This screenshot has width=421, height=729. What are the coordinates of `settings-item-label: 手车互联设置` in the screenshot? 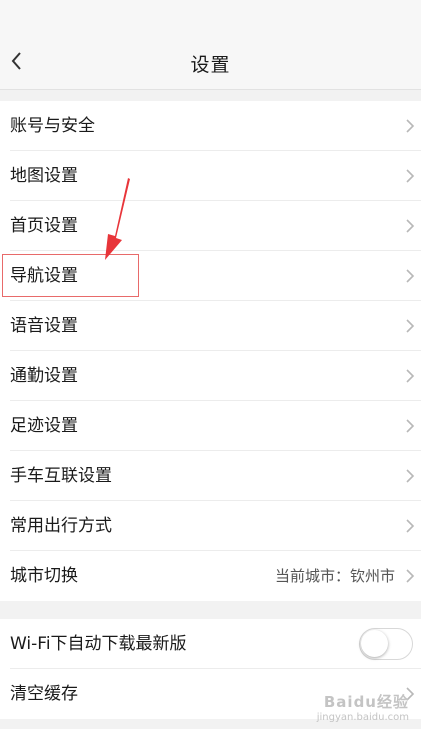 It's located at (61, 476).